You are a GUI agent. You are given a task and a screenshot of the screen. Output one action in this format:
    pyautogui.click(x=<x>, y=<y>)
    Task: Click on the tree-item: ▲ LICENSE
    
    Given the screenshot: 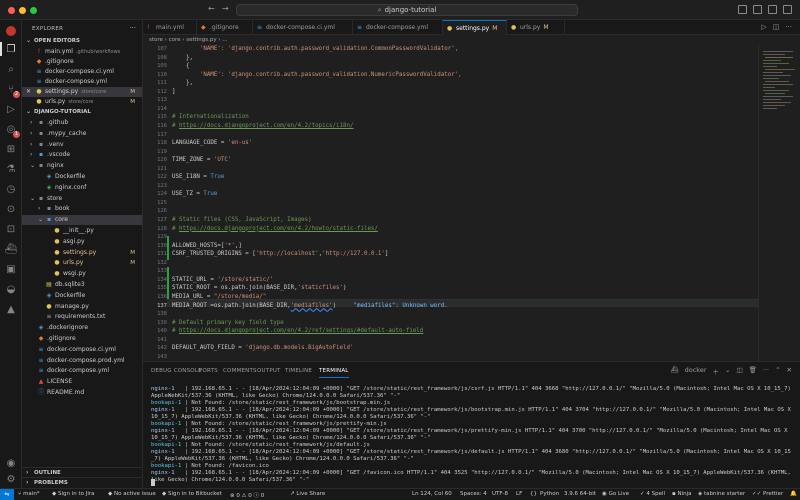 What is the action you would take?
    pyautogui.click(x=82, y=382)
    